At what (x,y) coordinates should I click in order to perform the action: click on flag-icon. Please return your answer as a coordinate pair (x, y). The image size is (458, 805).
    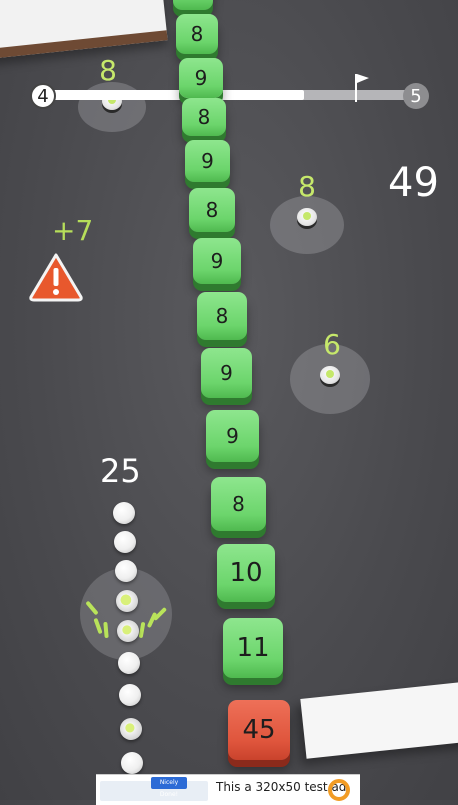
    Looking at the image, I should click on (362, 88).